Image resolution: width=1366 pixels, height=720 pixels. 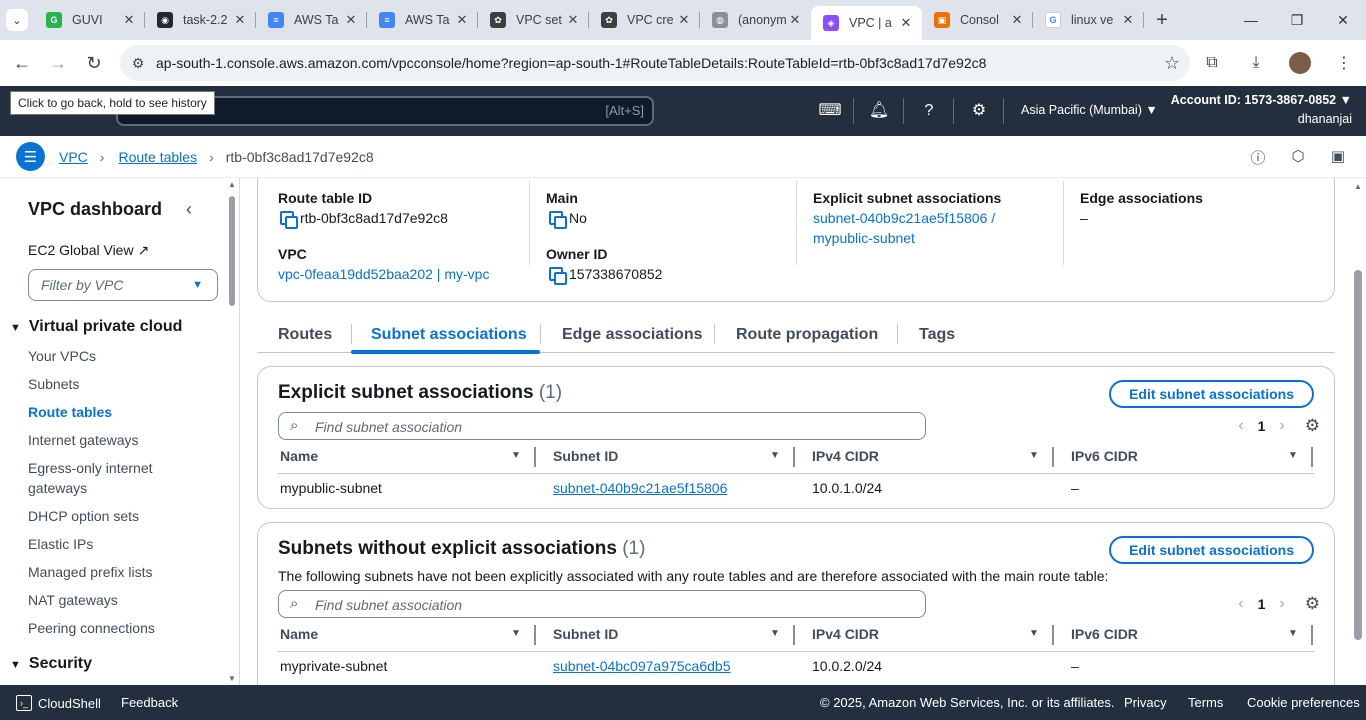 What do you see at coordinates (58, 703) in the screenshot?
I see `cloudshell-button: ›_ CloudShell` at bounding box center [58, 703].